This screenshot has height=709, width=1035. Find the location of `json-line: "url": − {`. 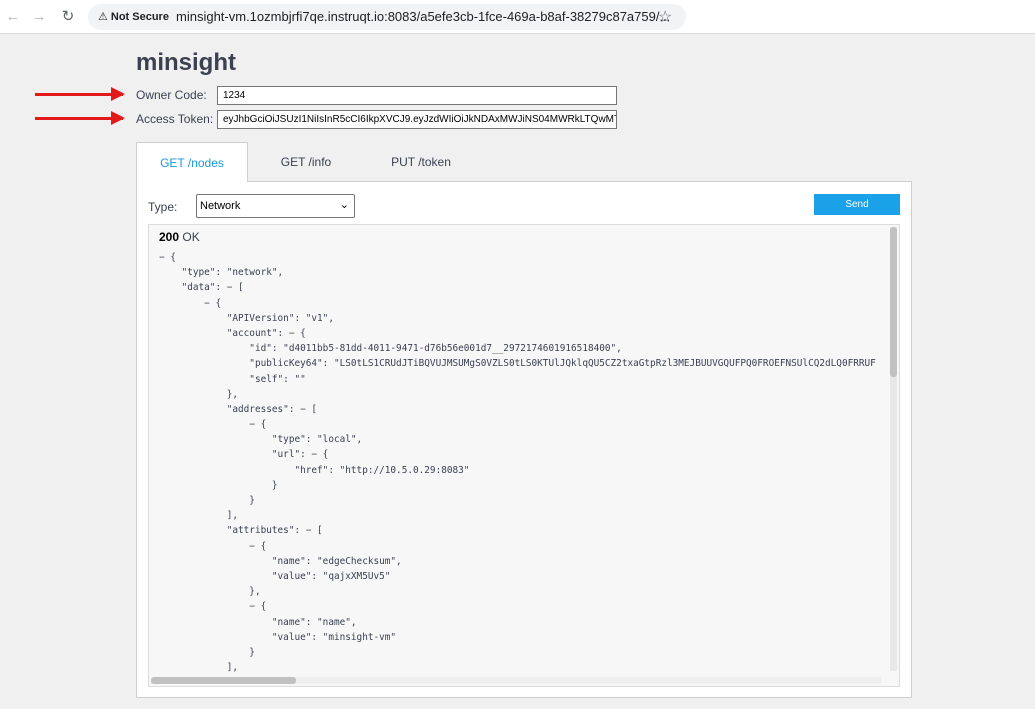

json-line: "url": − { is located at coordinates (519, 454).